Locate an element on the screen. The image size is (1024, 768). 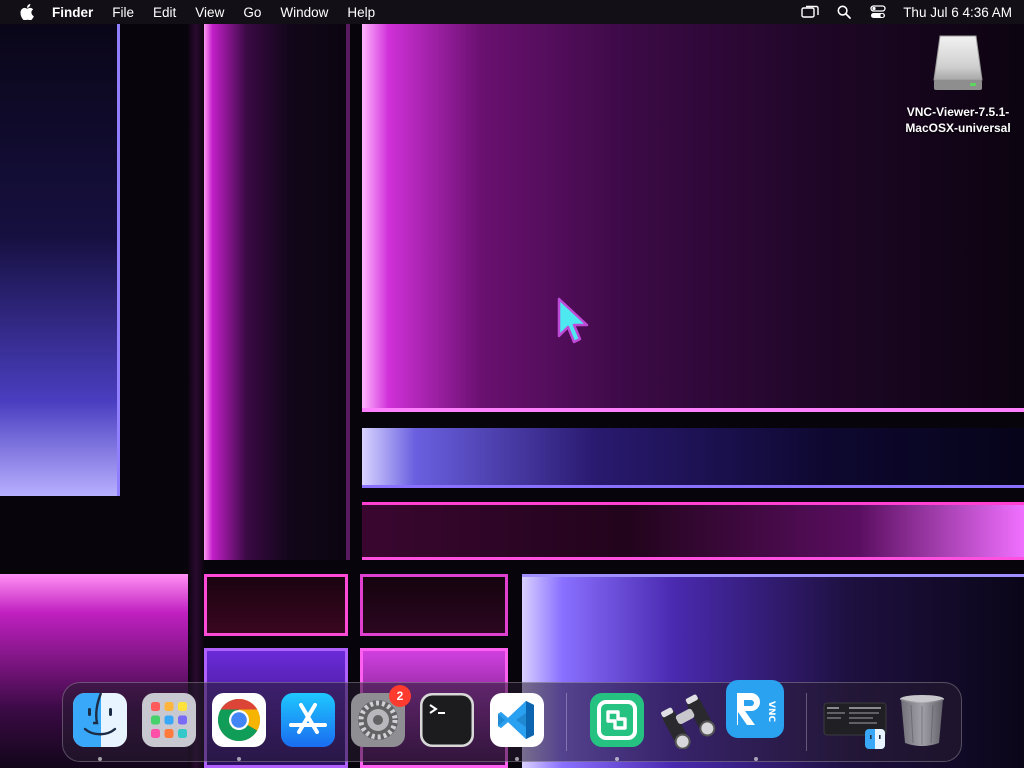
app-store-icon is located at coordinates (308, 720).